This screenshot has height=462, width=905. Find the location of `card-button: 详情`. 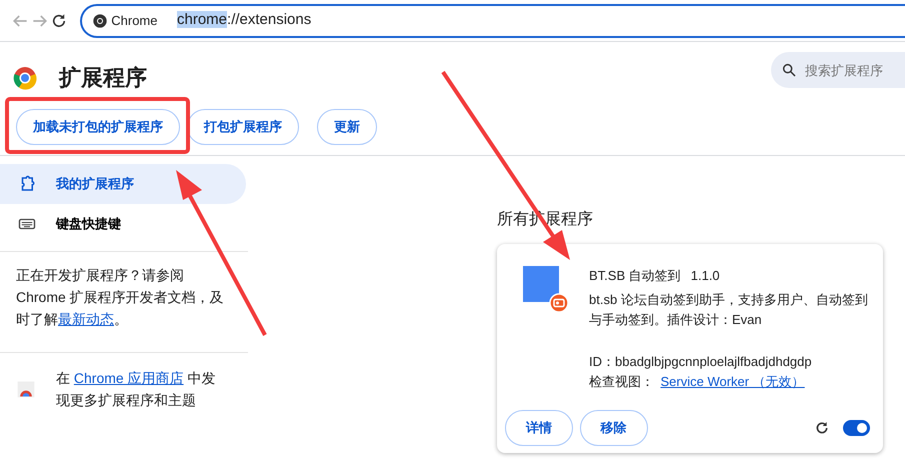

card-button: 详情 is located at coordinates (539, 428).